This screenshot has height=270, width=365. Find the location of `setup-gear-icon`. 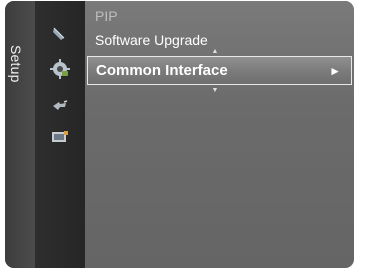

setup-gear-icon is located at coordinates (60, 69).